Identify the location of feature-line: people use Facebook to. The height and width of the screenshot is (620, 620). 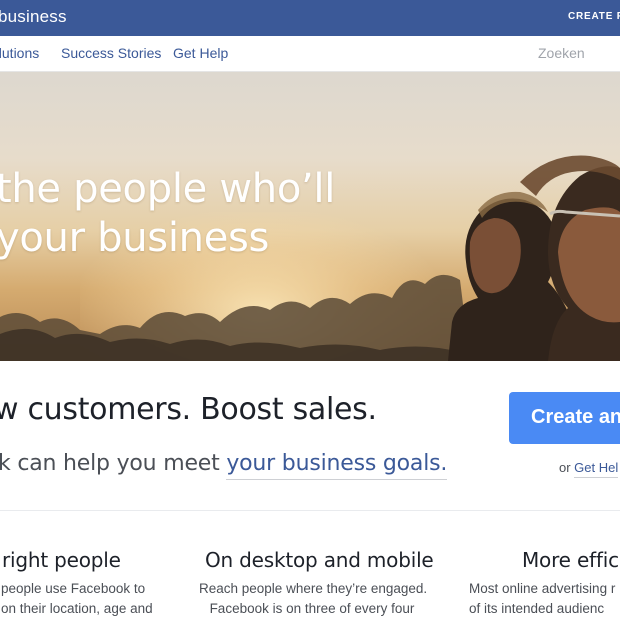
(73, 588).